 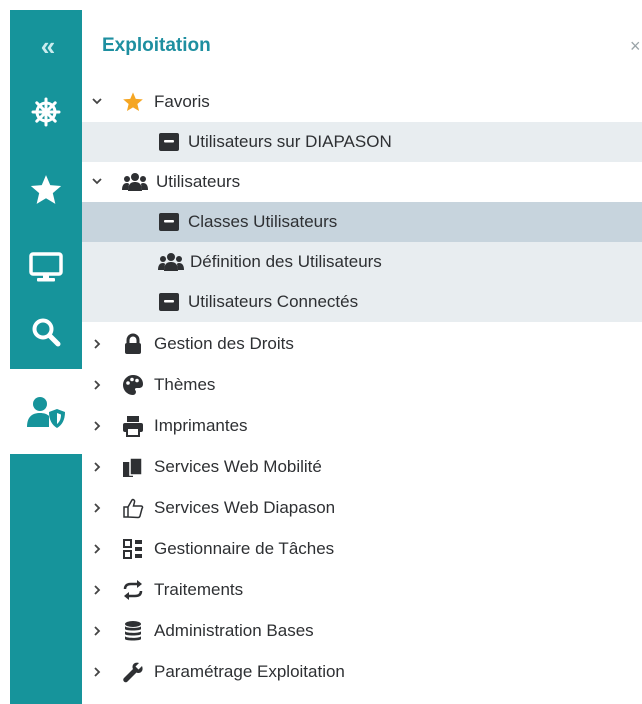 What do you see at coordinates (133, 467) in the screenshot?
I see `copy-icon` at bounding box center [133, 467].